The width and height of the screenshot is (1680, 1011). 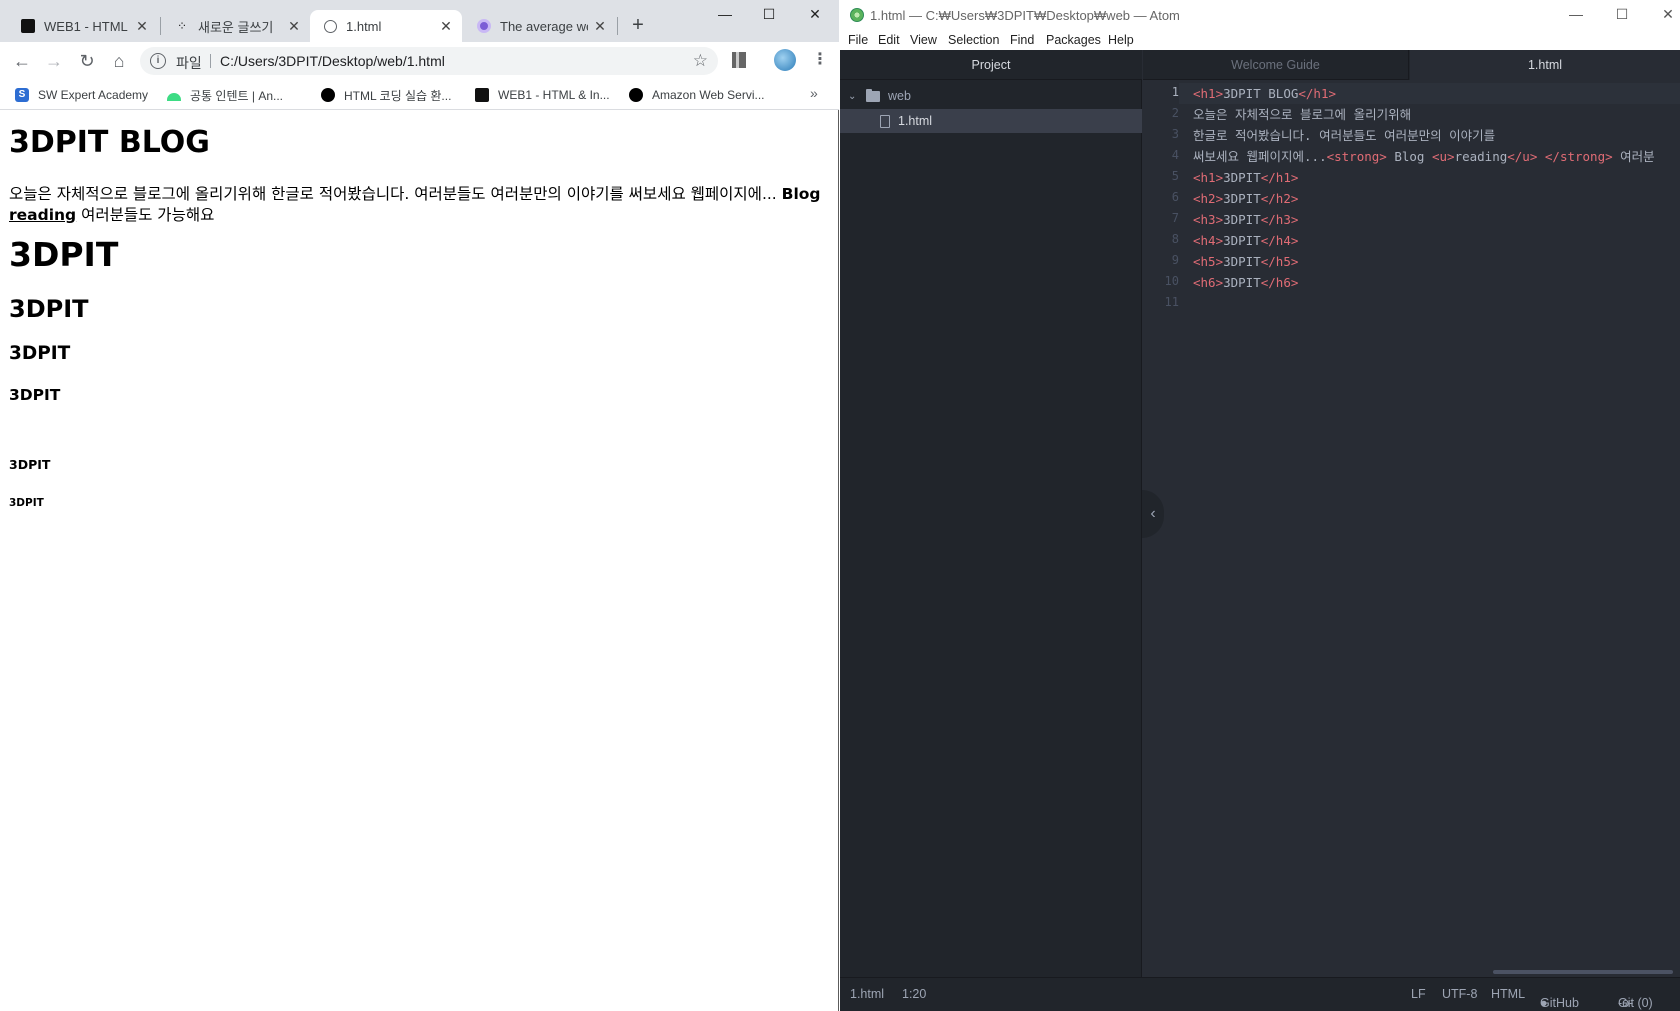 I want to click on code-line-7: <h3>3DPIT</h3>, so click(x=1246, y=219).